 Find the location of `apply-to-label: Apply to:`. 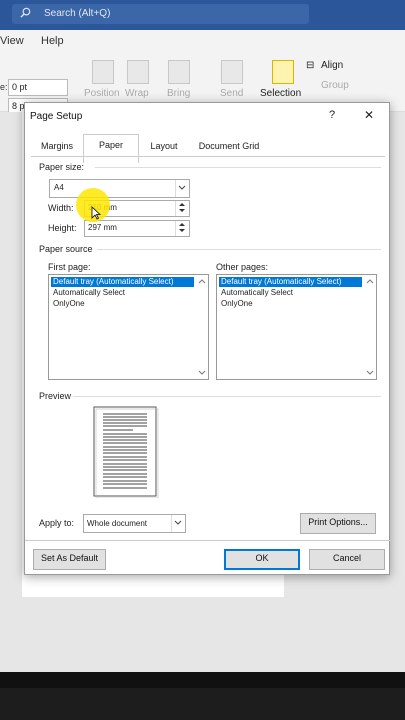

apply-to-label: Apply to: is located at coordinates (57, 523).